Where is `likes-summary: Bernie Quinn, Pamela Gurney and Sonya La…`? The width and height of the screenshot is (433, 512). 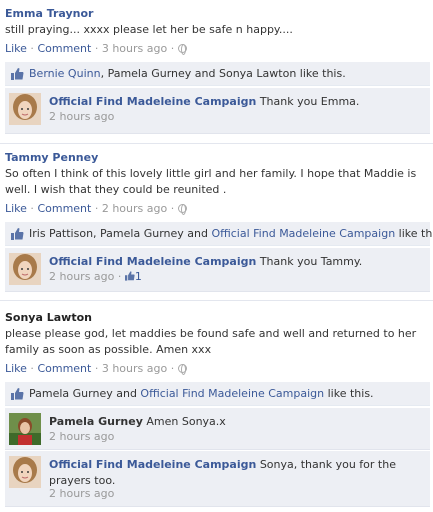
likes-summary: Bernie Quinn, Pamela Gurney and Sonya La… is located at coordinates (217, 74).